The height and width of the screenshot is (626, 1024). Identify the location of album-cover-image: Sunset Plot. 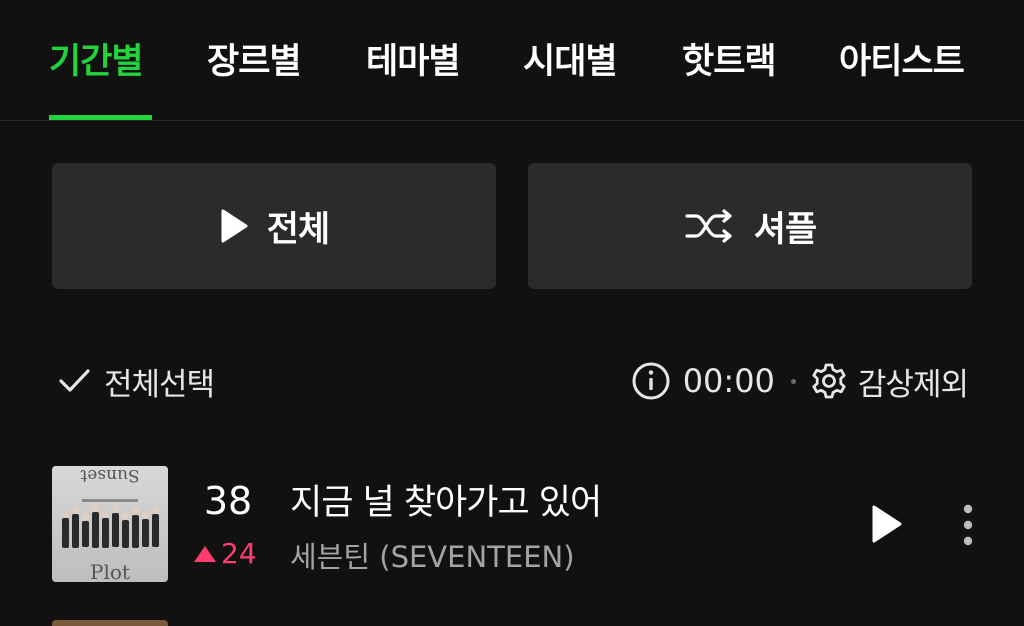
(110, 524).